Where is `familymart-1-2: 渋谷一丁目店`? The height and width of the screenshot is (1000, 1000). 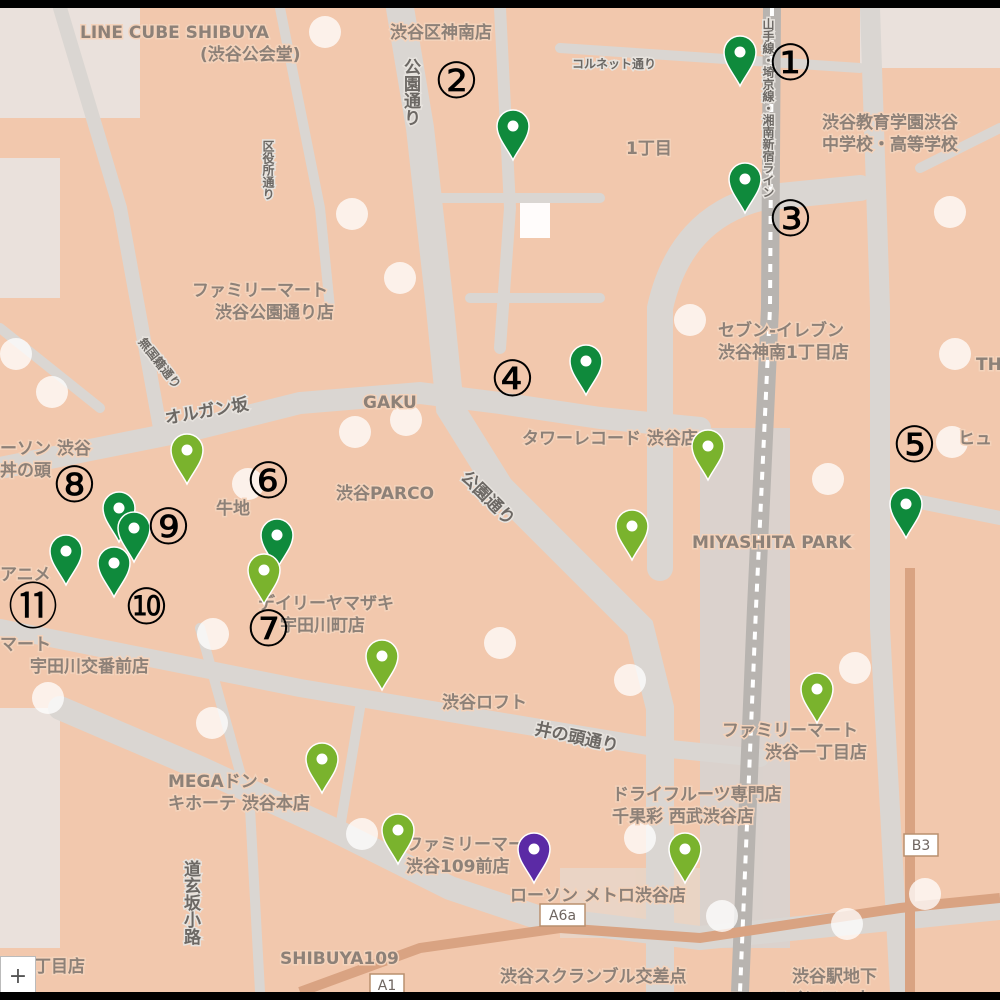 familymart-1-2: 渋谷一丁目店 is located at coordinates (816, 752).